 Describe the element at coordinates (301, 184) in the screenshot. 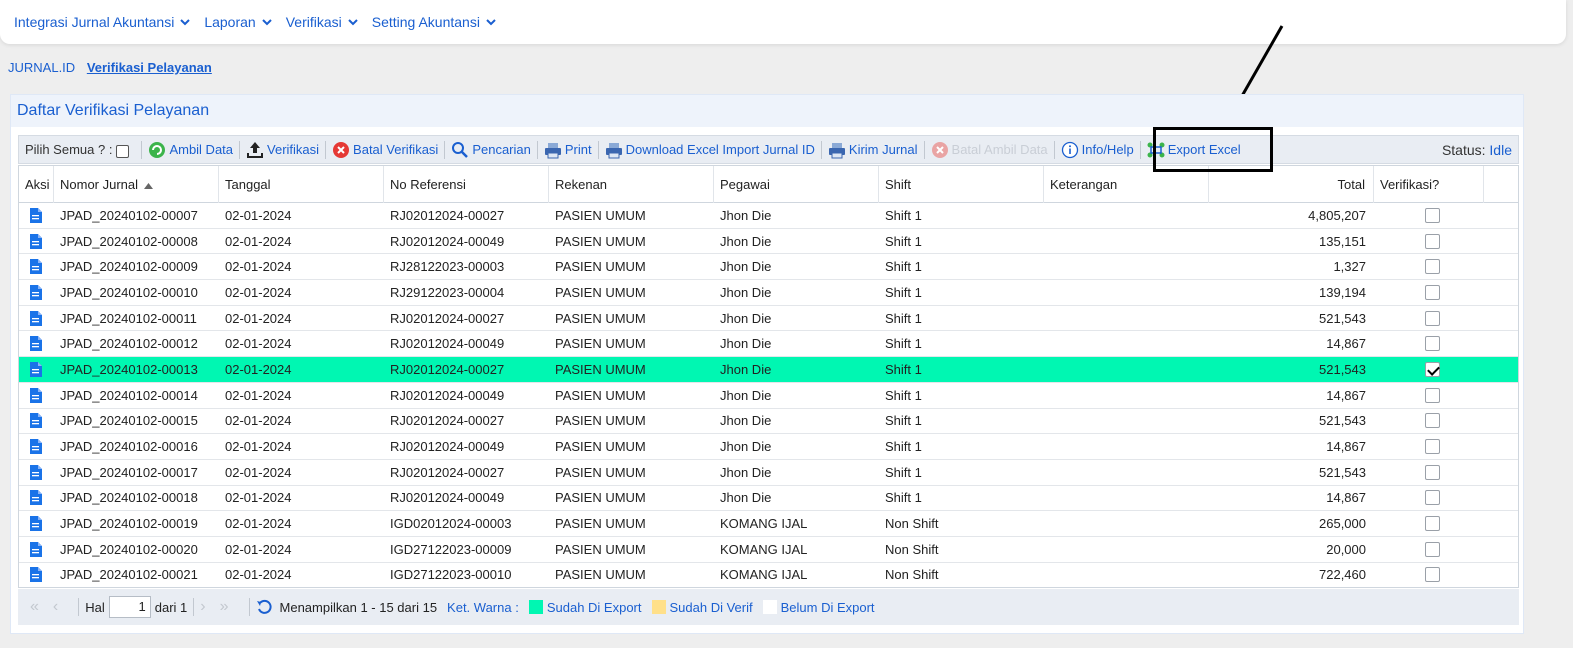

I see `column-header-tanggal: Tanggal` at that location.